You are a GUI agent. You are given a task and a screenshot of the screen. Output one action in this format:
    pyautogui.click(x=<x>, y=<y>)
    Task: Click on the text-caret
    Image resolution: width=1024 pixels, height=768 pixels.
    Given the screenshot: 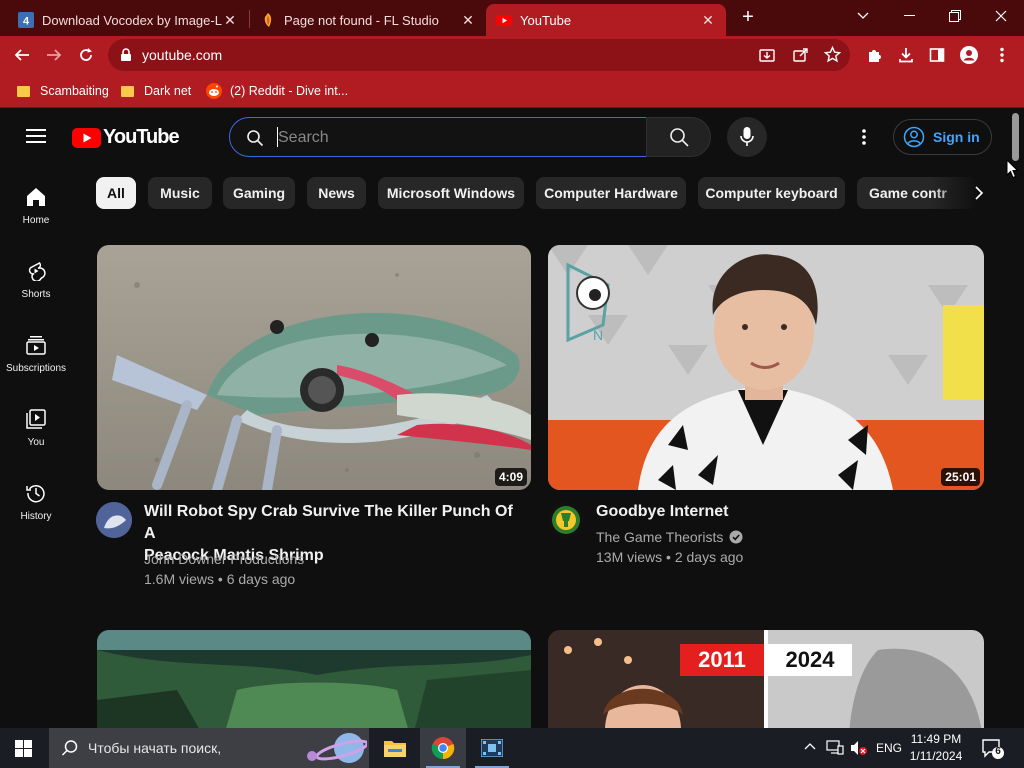 What is the action you would take?
    pyautogui.click(x=277, y=137)
    